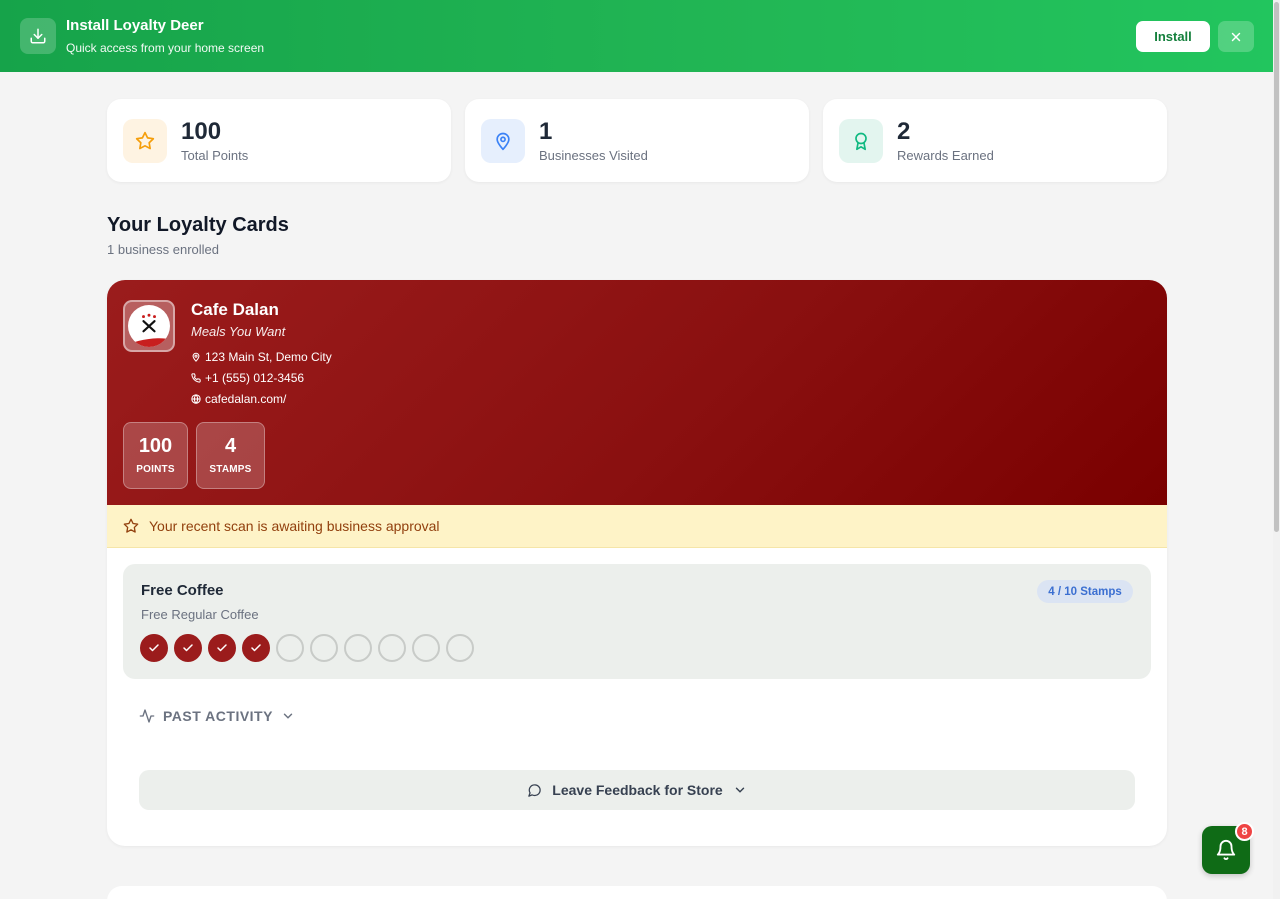 The height and width of the screenshot is (899, 1280). Describe the element at coordinates (163, 249) in the screenshot. I see `section-subtitle: 1 business enrolled` at that location.